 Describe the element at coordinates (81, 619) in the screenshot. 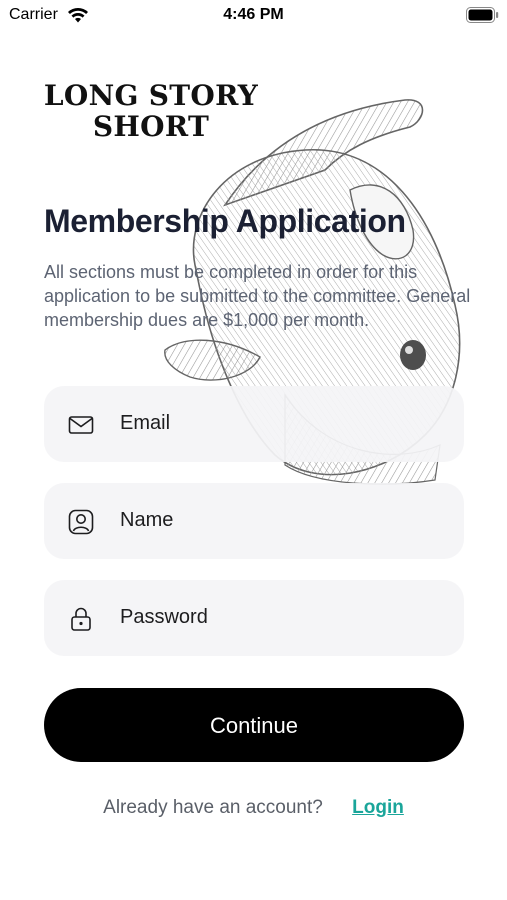

I see `lock-icon` at that location.